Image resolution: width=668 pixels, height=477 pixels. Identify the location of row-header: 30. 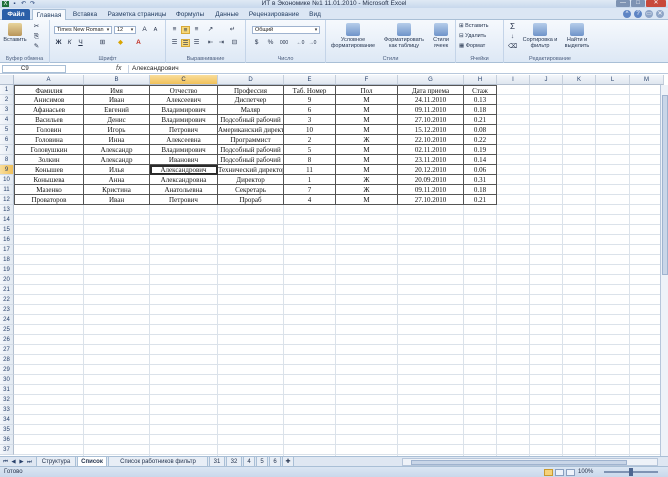
(7, 380).